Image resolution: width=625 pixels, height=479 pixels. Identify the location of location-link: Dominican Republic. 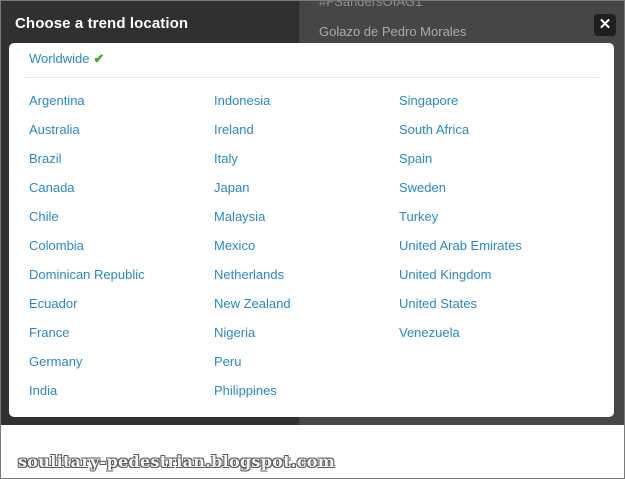
(87, 282).